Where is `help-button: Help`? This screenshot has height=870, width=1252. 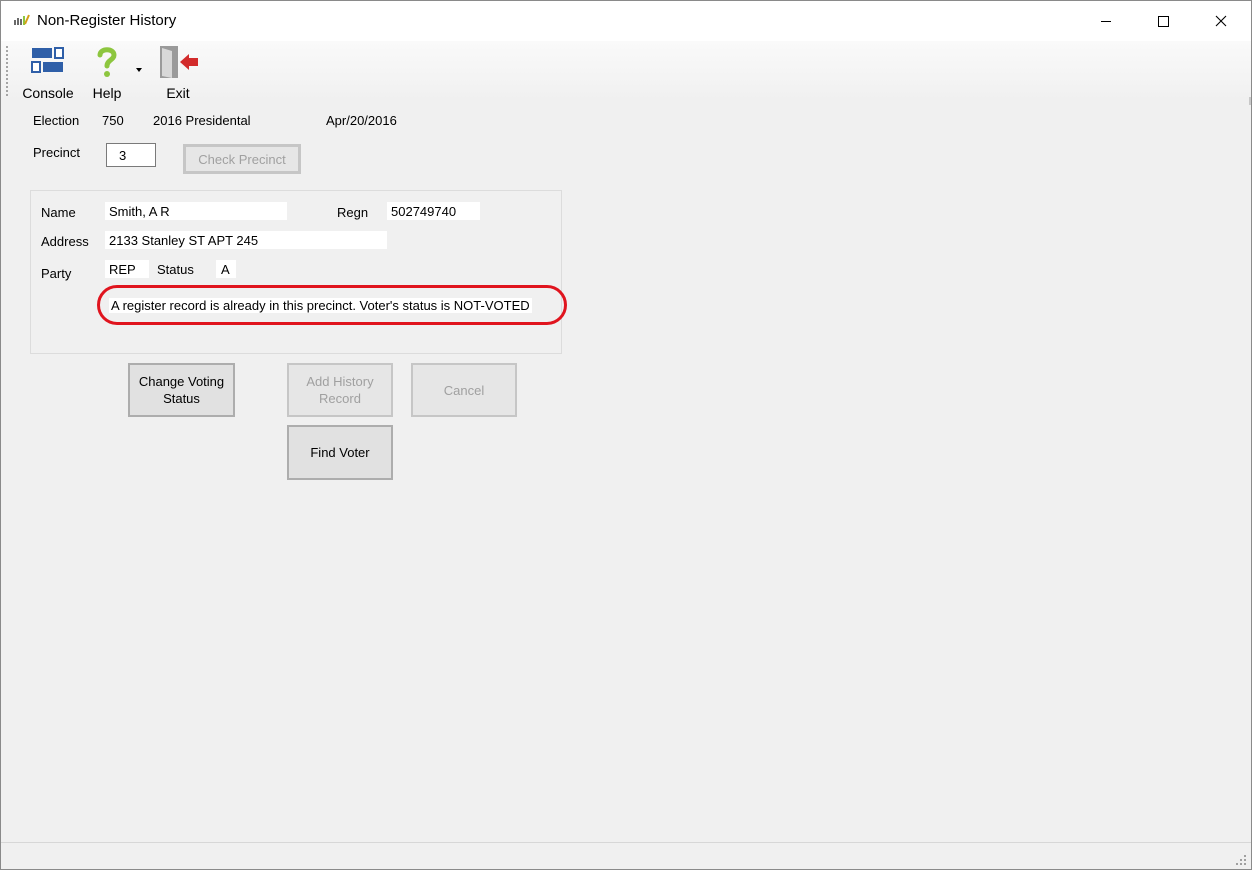 help-button: Help is located at coordinates (107, 73).